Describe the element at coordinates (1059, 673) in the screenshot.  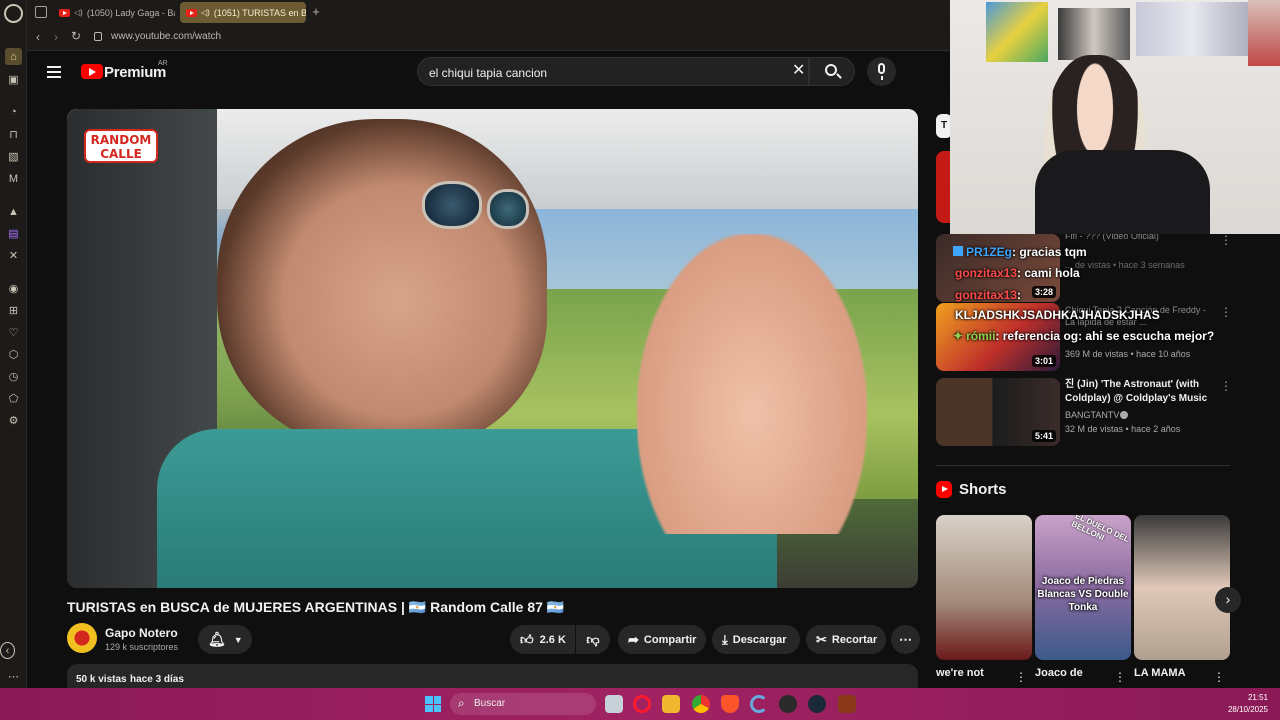
I see `short-title-2: Joaco de` at that location.